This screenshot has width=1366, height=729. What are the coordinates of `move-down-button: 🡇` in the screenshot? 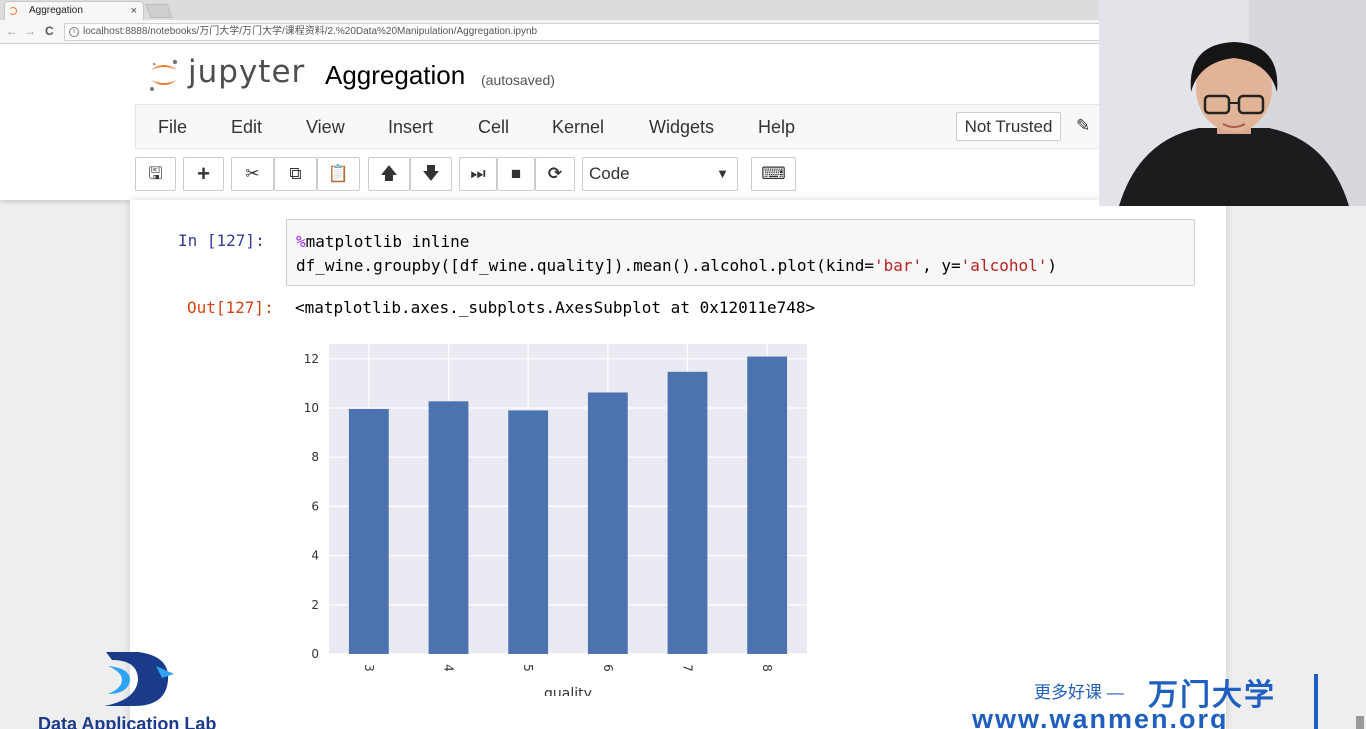 It's located at (431, 174).